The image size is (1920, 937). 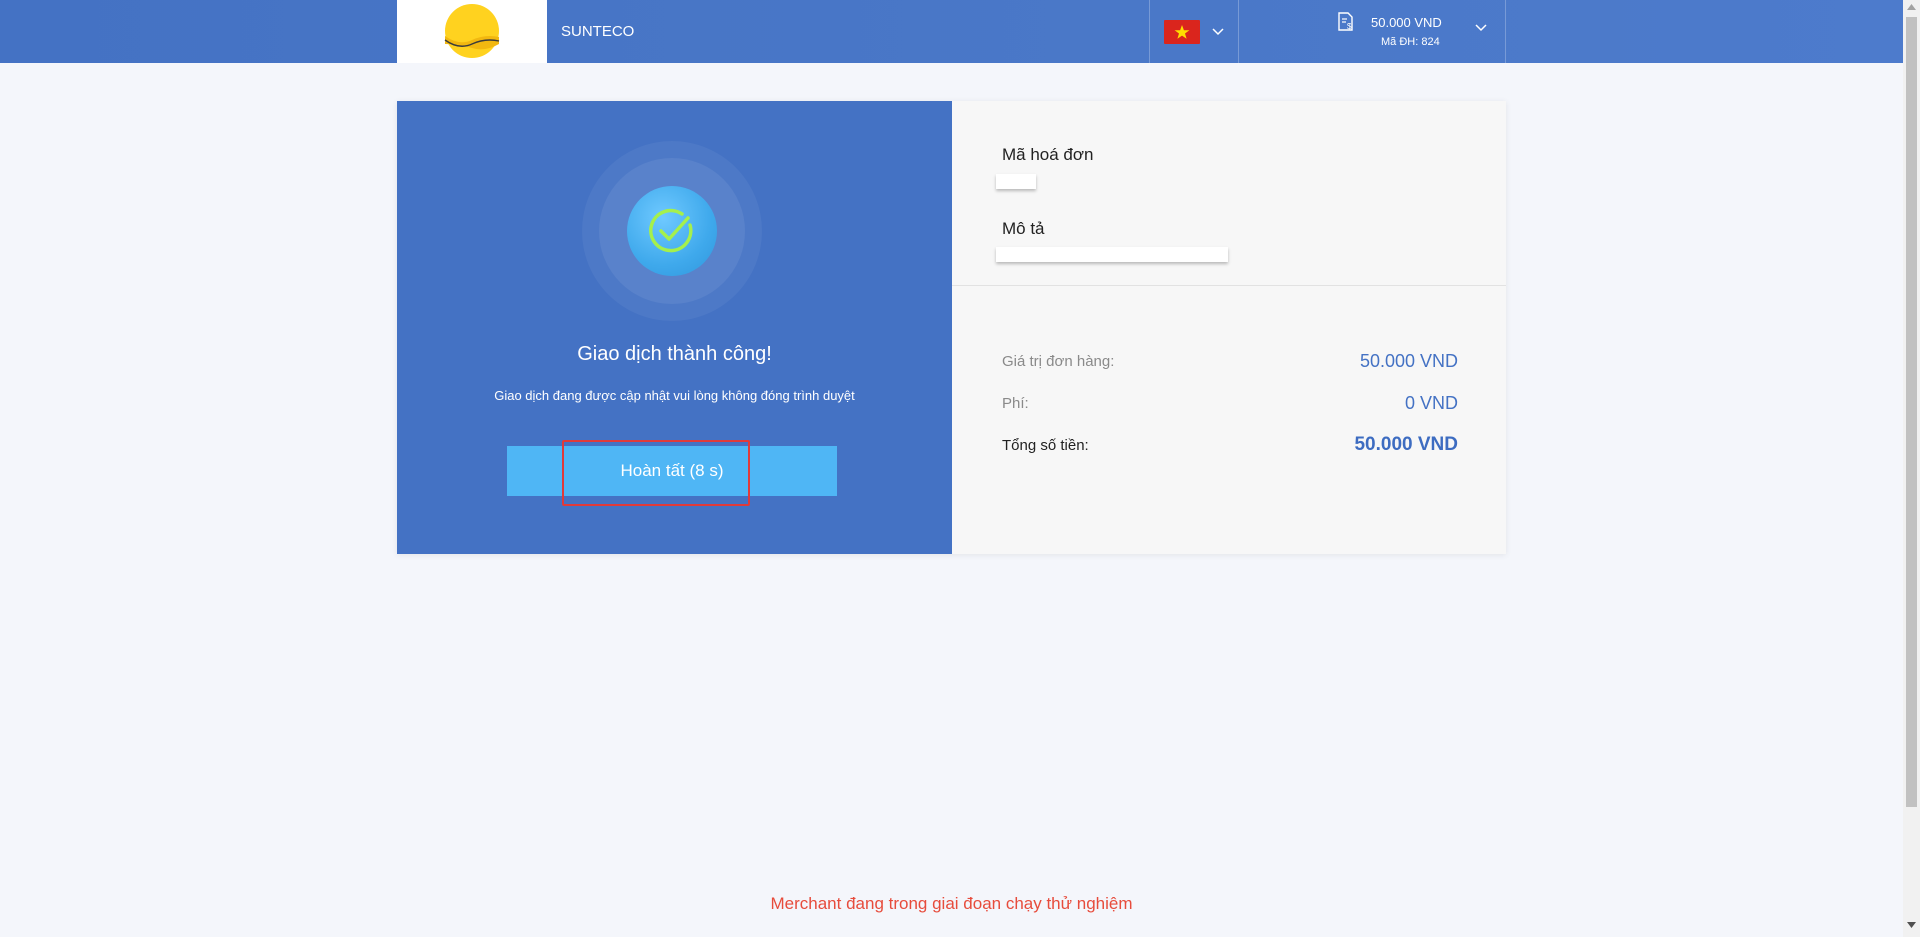 What do you see at coordinates (1406, 22) in the screenshot?
I see `order-amount: 50.000 VND` at bounding box center [1406, 22].